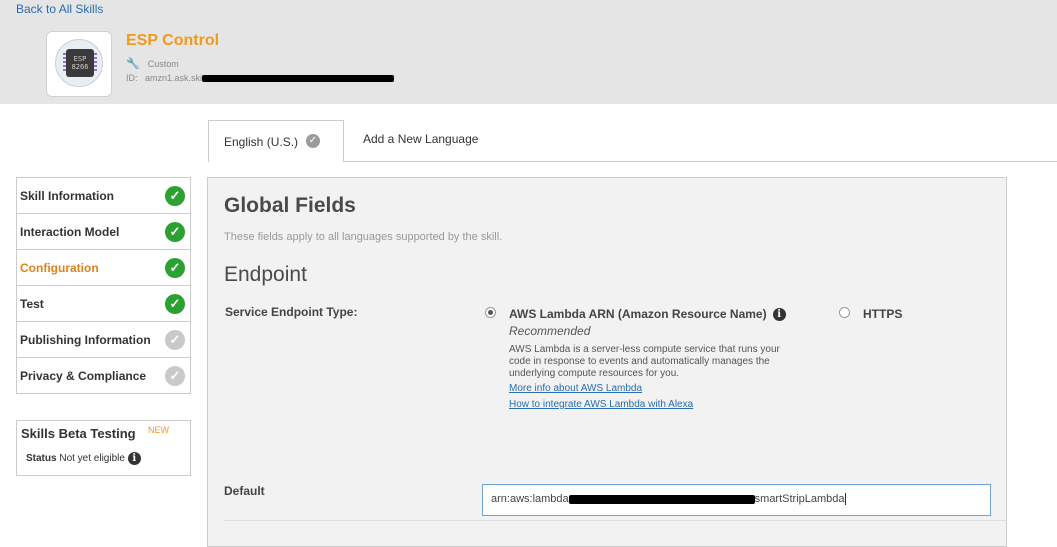  I want to click on lambda-radio, so click(490, 312).